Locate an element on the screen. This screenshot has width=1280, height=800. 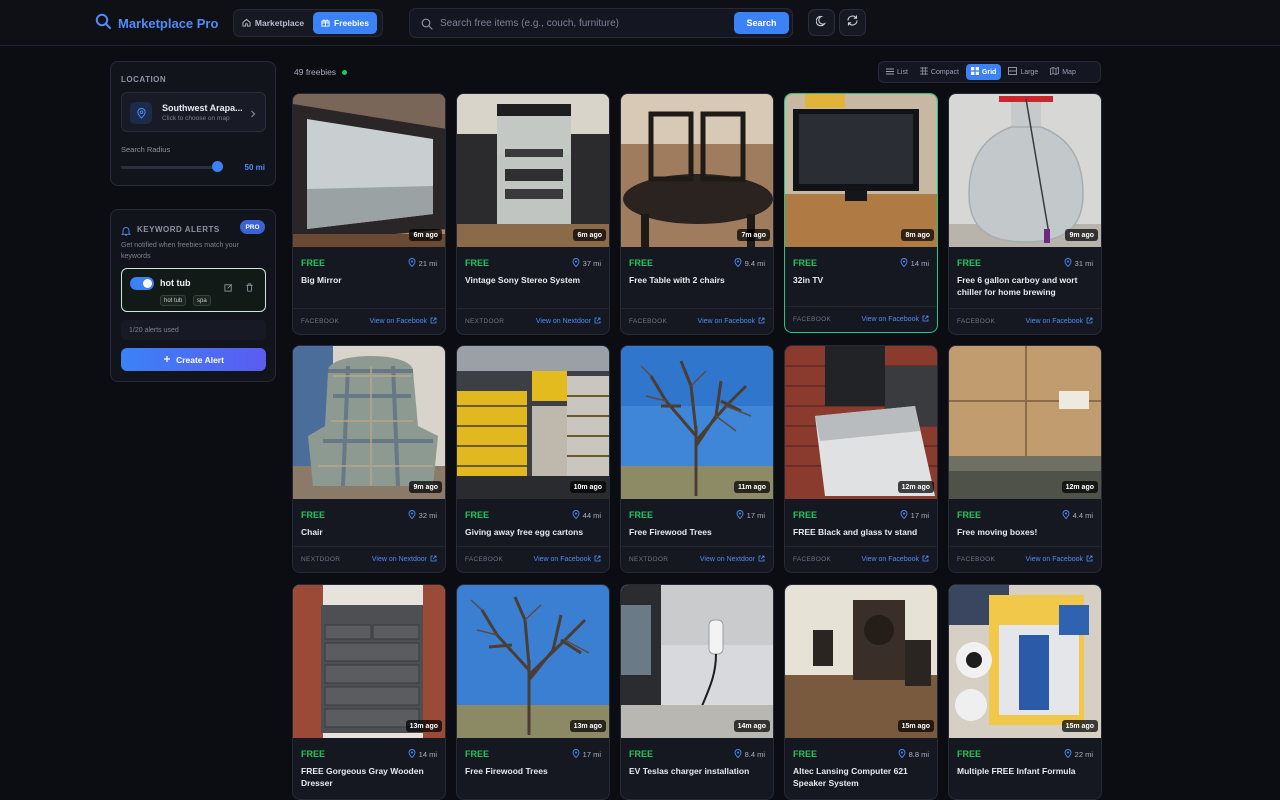
listing-photo: 10m ago is located at coordinates (533, 422).